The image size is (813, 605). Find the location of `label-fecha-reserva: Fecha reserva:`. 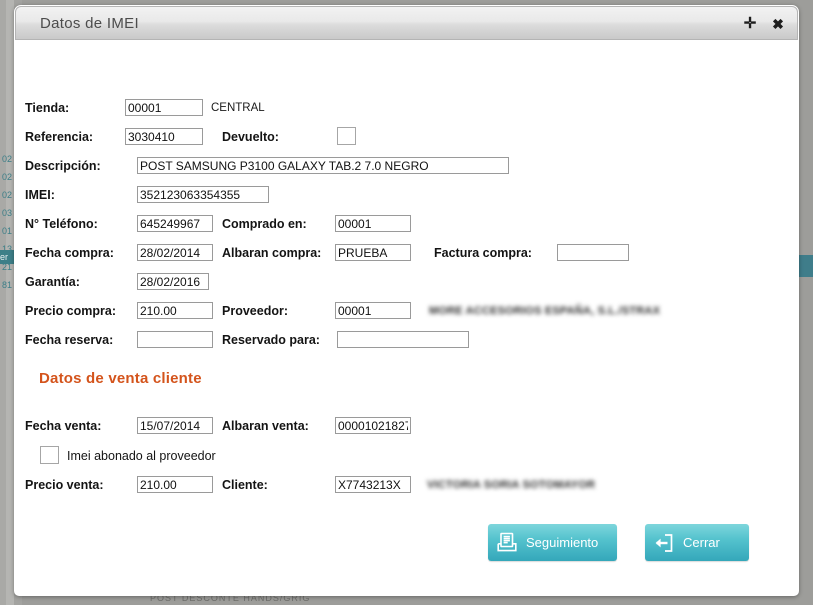

label-fecha-reserva: Fecha reserva: is located at coordinates (69, 340).